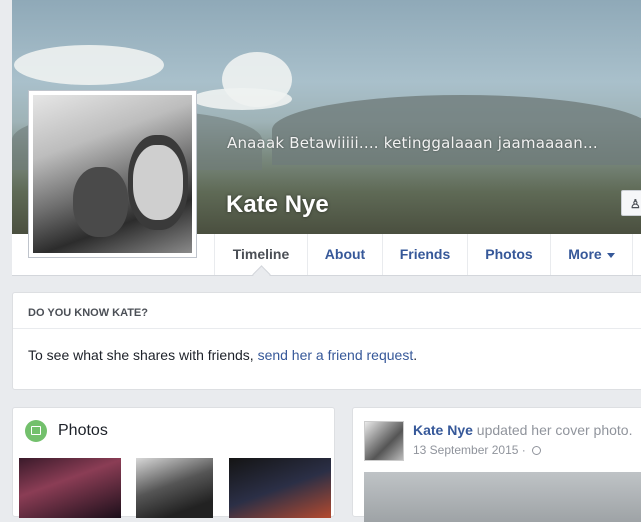 This screenshot has height=522, width=641. I want to click on tab-label: Photos, so click(509, 254).